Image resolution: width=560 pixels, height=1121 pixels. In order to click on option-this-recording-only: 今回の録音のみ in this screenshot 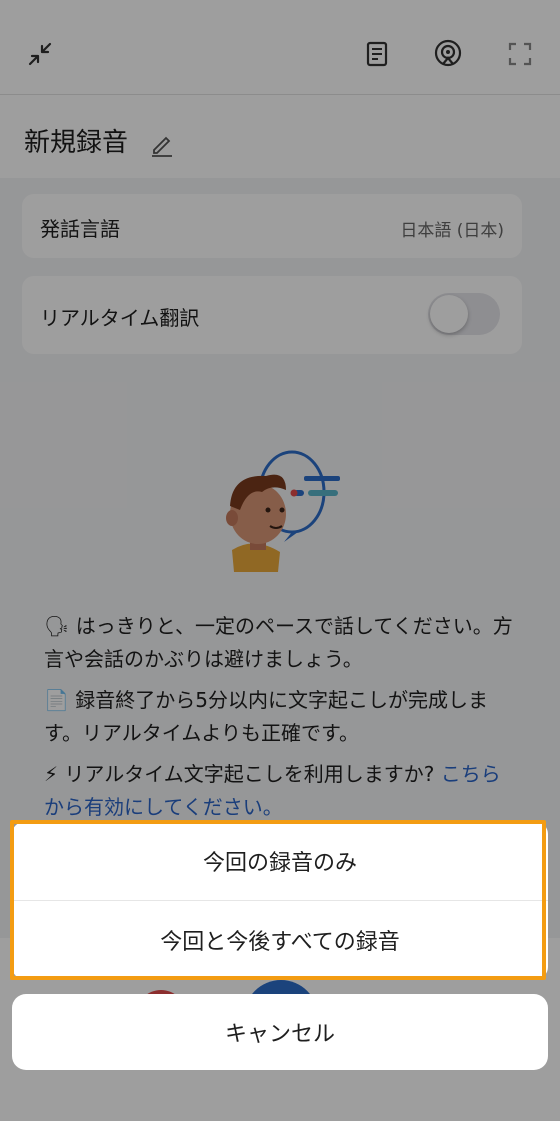, I will do `click(280, 861)`.